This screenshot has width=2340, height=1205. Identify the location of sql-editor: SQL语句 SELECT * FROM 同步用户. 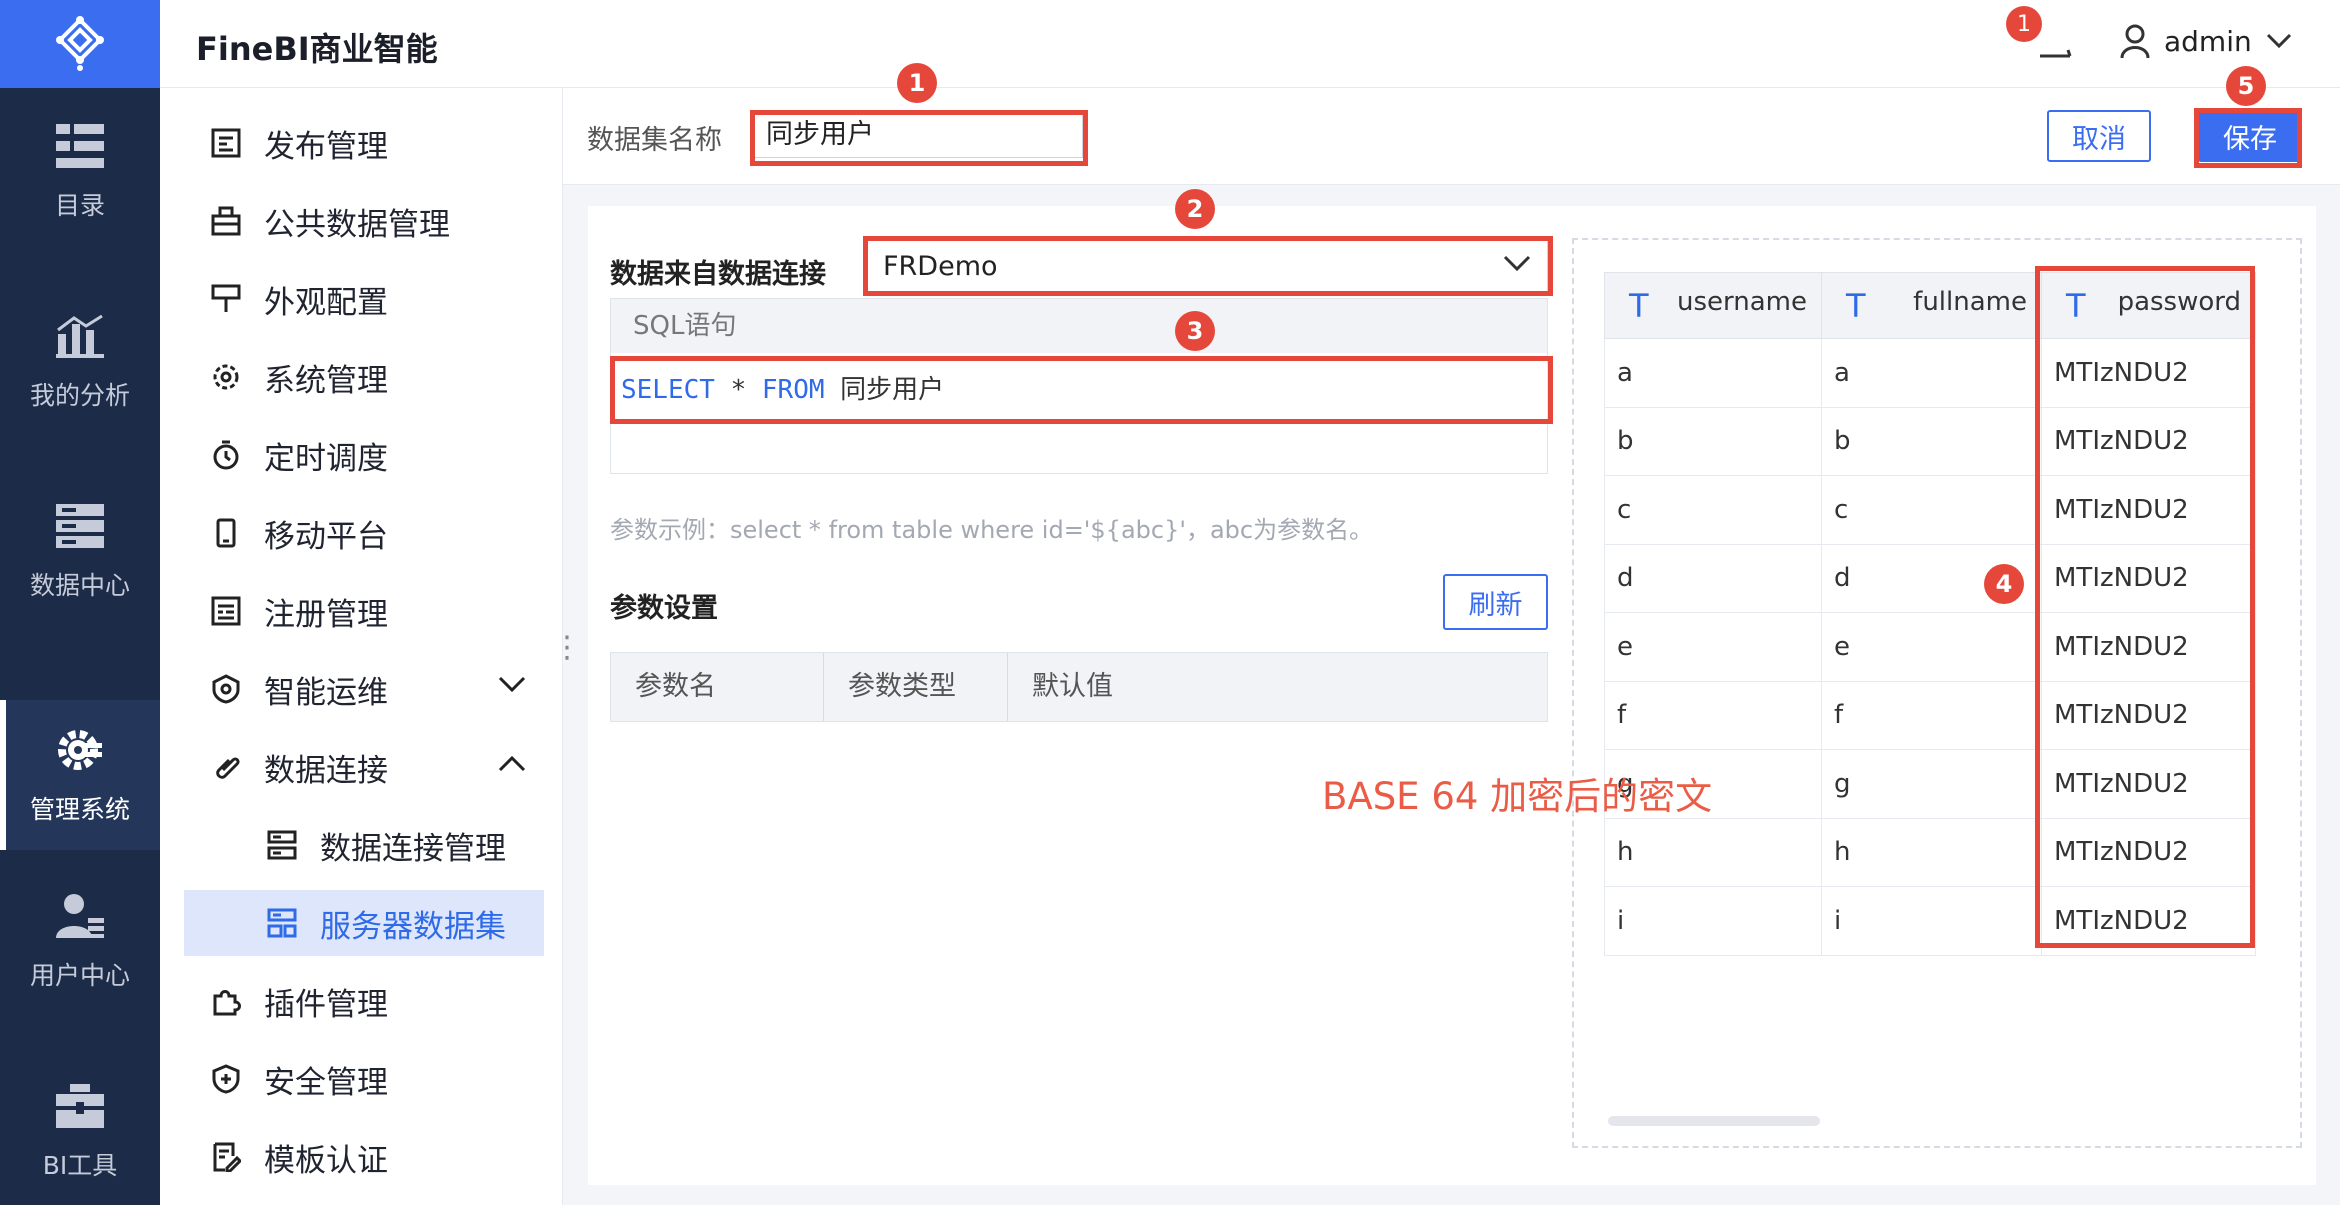
(1079, 386).